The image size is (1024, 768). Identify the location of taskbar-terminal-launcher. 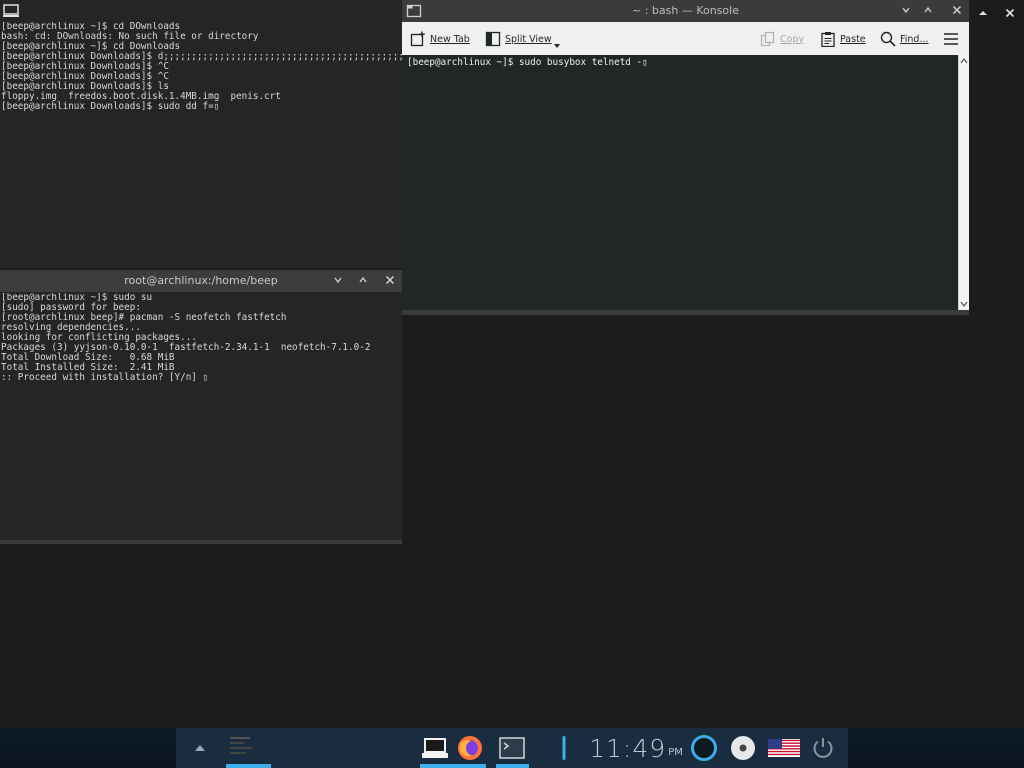
(435, 748).